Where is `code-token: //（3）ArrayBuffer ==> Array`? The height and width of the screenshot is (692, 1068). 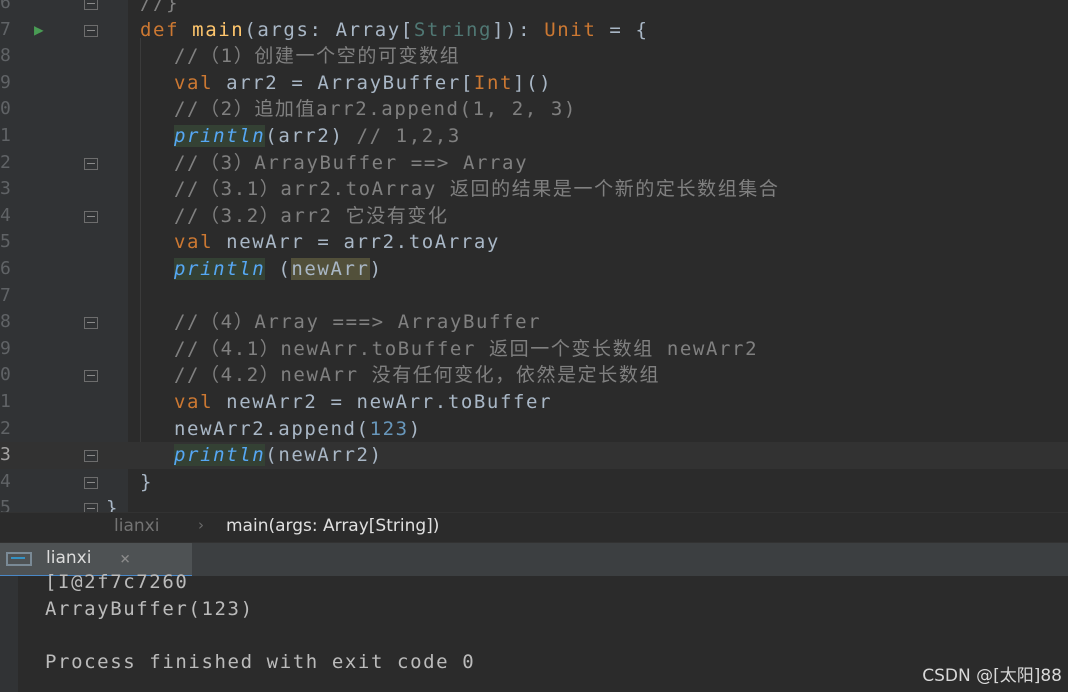 code-token: //（3）ArrayBuffer ==> Array is located at coordinates (351, 162).